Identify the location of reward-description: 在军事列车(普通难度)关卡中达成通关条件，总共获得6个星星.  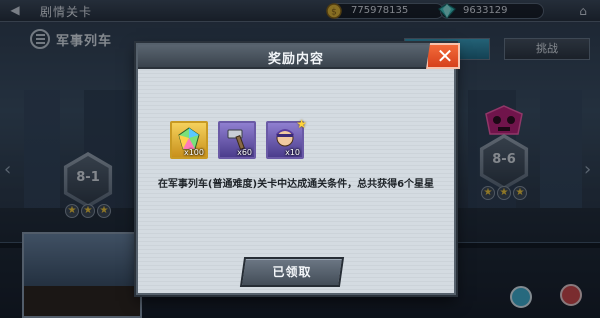
(296, 184).